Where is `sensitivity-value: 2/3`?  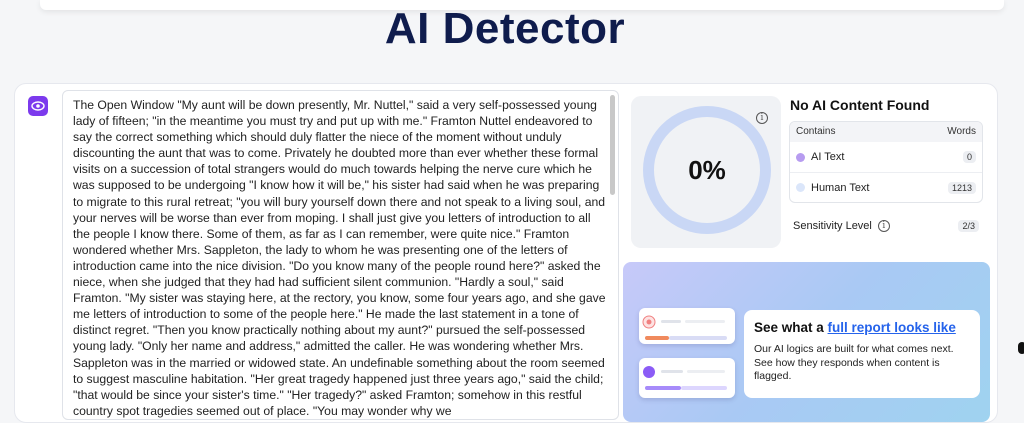
sensitivity-value: 2/3 is located at coordinates (968, 226).